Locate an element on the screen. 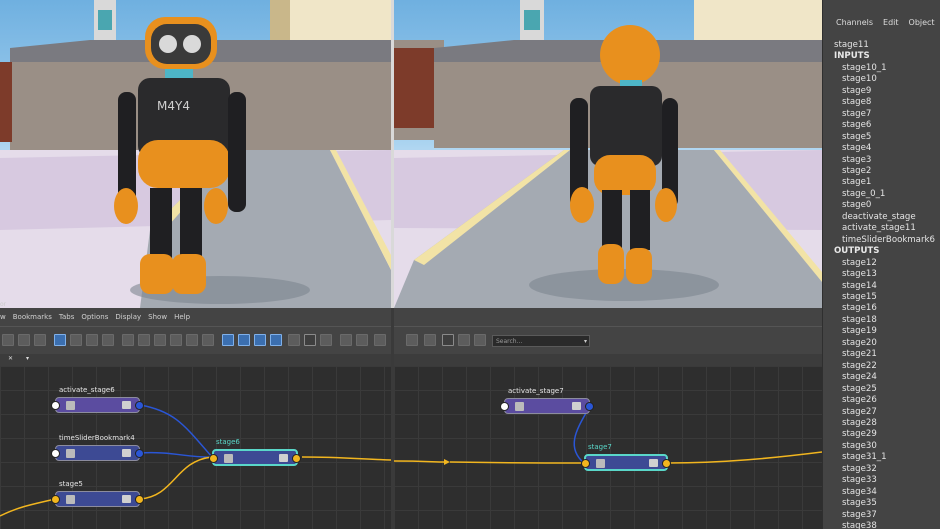  graph-both-icon is located at coordinates (24, 340).